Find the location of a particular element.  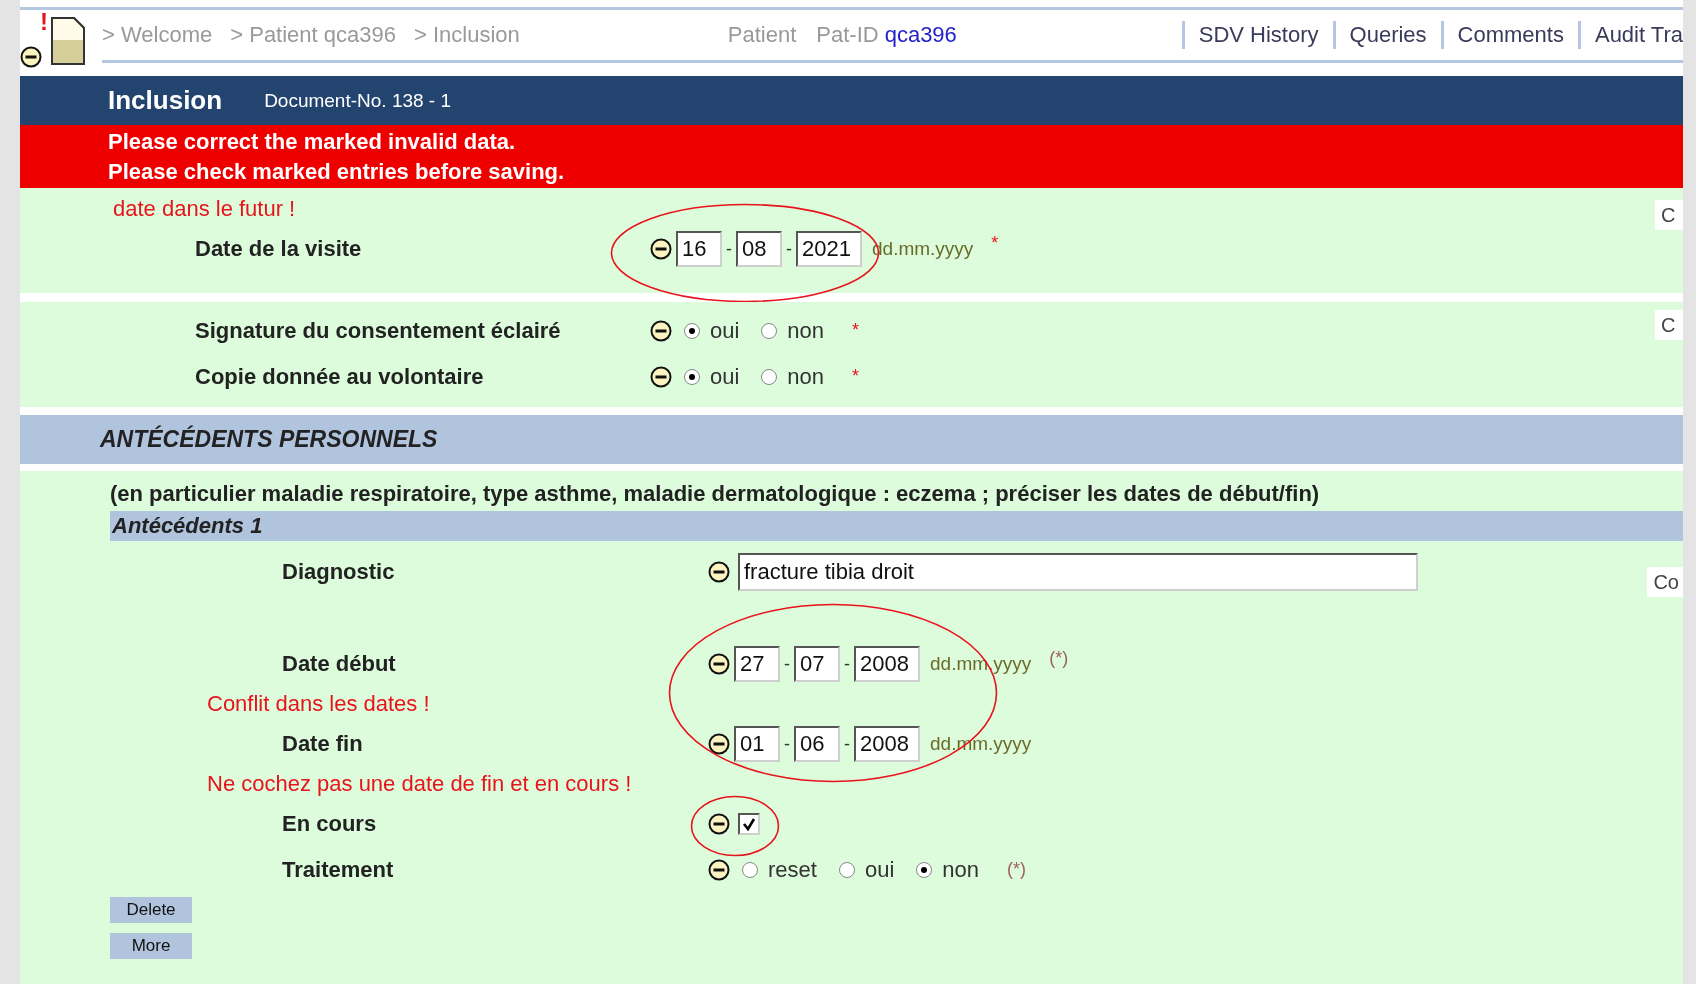

error-message: Conflit dans les dates ! is located at coordinates (318, 704).